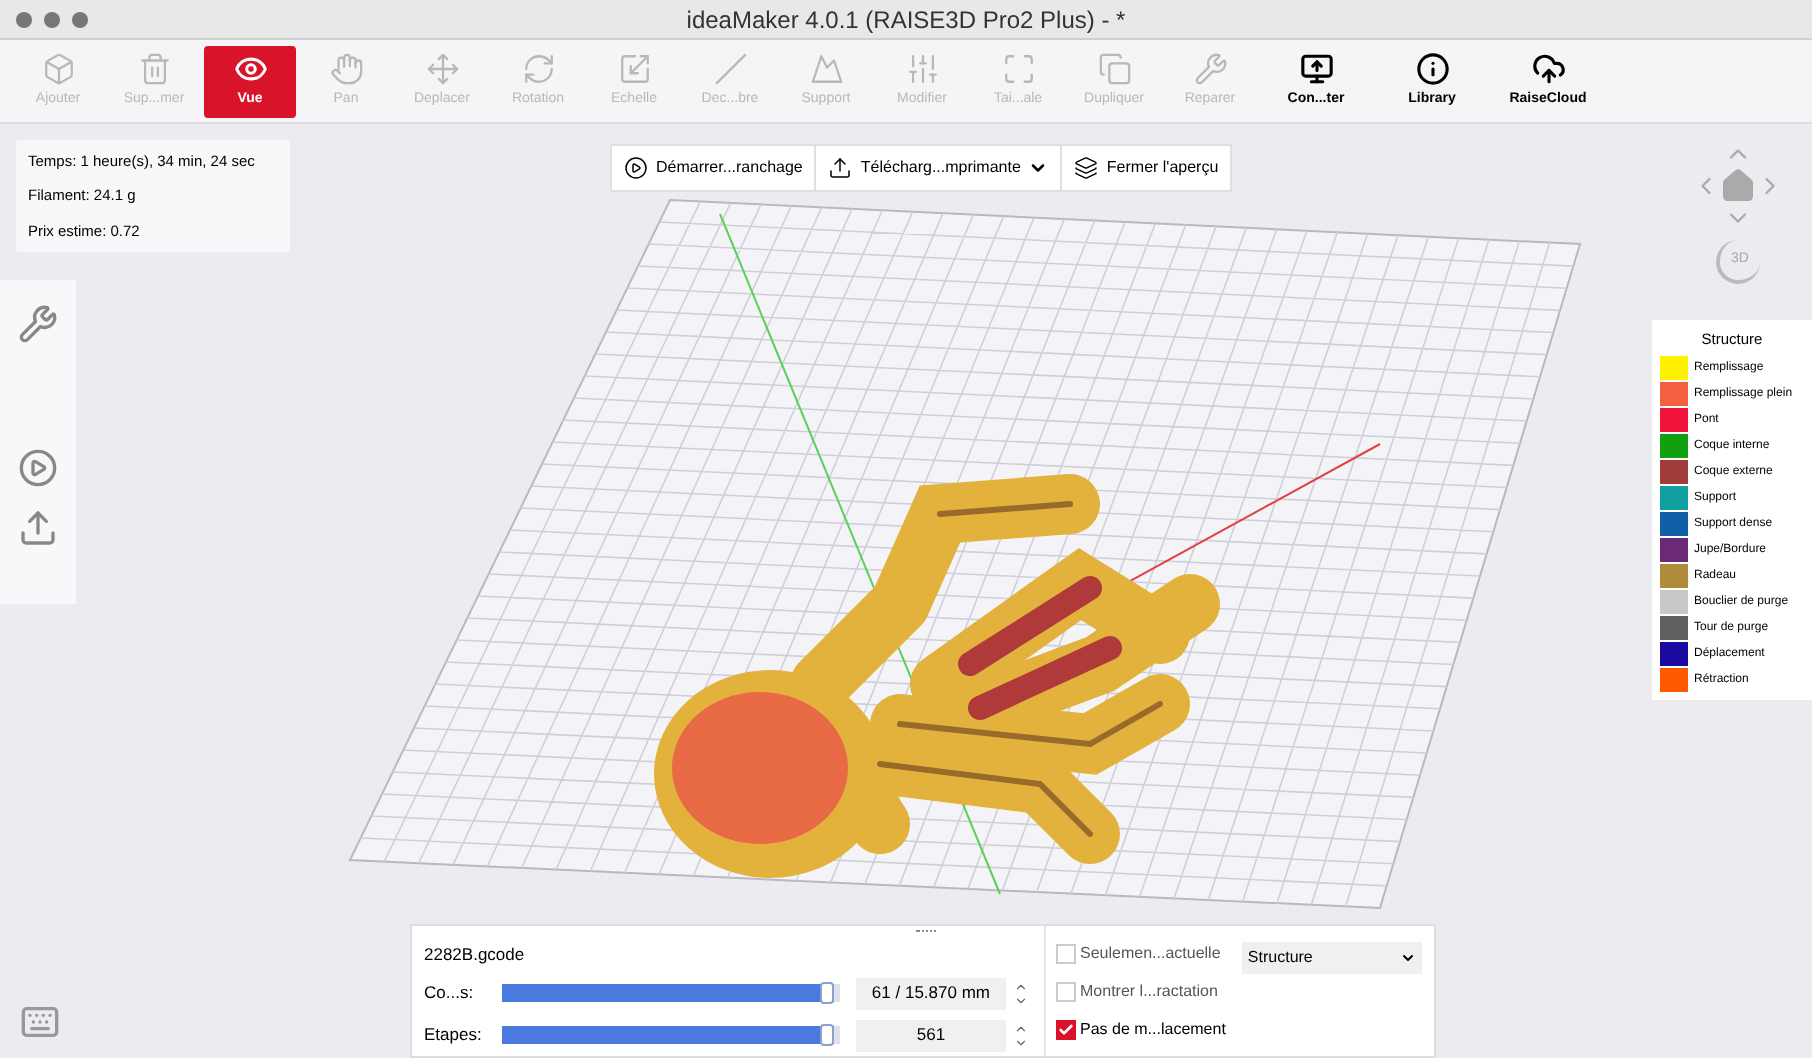 This screenshot has width=1812, height=1058. What do you see at coordinates (930, 993) in the screenshot?
I see `spin-field: 61 / 15.870 mm` at bounding box center [930, 993].